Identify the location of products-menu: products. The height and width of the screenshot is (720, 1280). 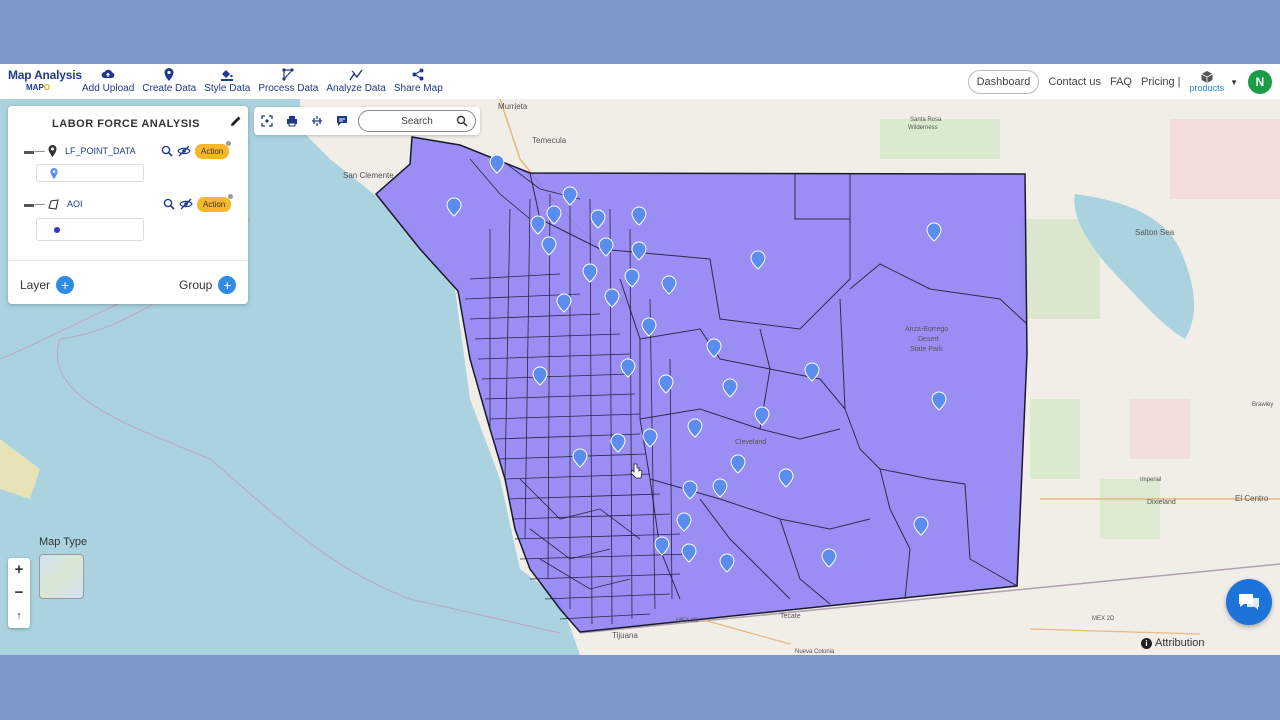
(1207, 82).